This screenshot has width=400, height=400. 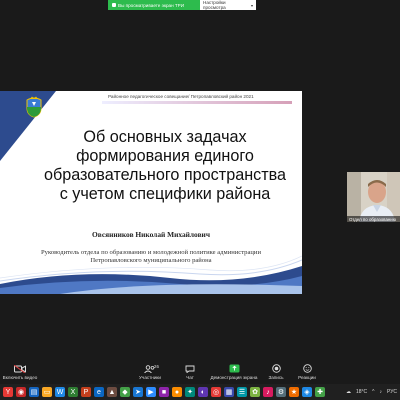 What do you see at coordinates (255, 392) in the screenshot?
I see `app-icon-11: ✿` at bounding box center [255, 392].